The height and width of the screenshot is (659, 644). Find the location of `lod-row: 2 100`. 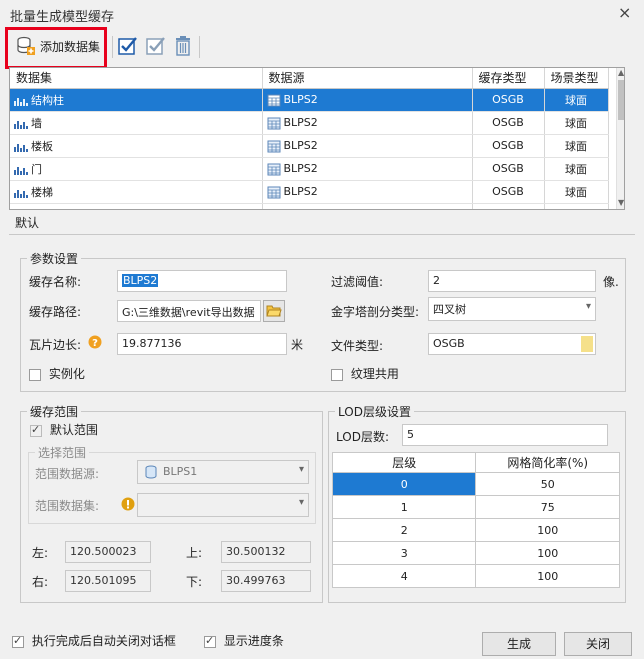

lod-row: 2 100 is located at coordinates (475, 530).